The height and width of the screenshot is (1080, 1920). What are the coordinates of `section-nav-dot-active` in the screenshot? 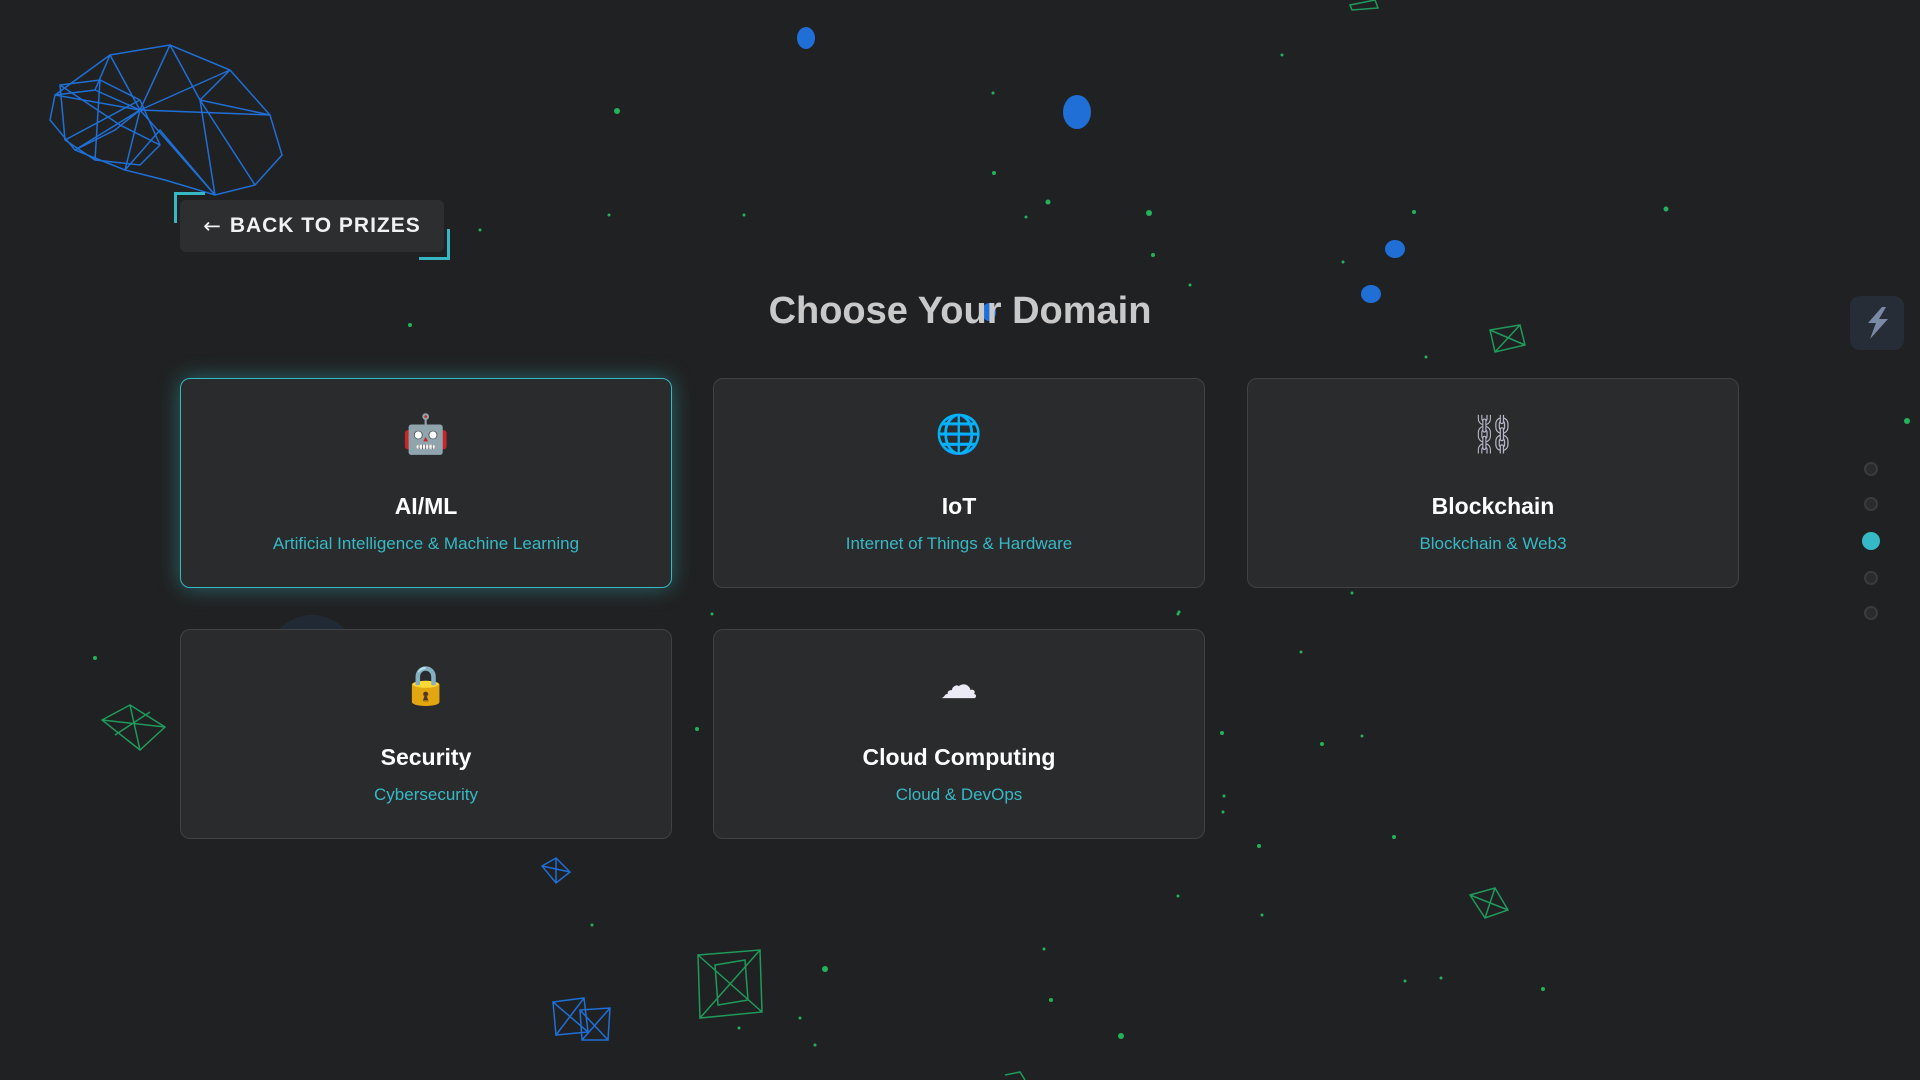 It's located at (1871, 541).